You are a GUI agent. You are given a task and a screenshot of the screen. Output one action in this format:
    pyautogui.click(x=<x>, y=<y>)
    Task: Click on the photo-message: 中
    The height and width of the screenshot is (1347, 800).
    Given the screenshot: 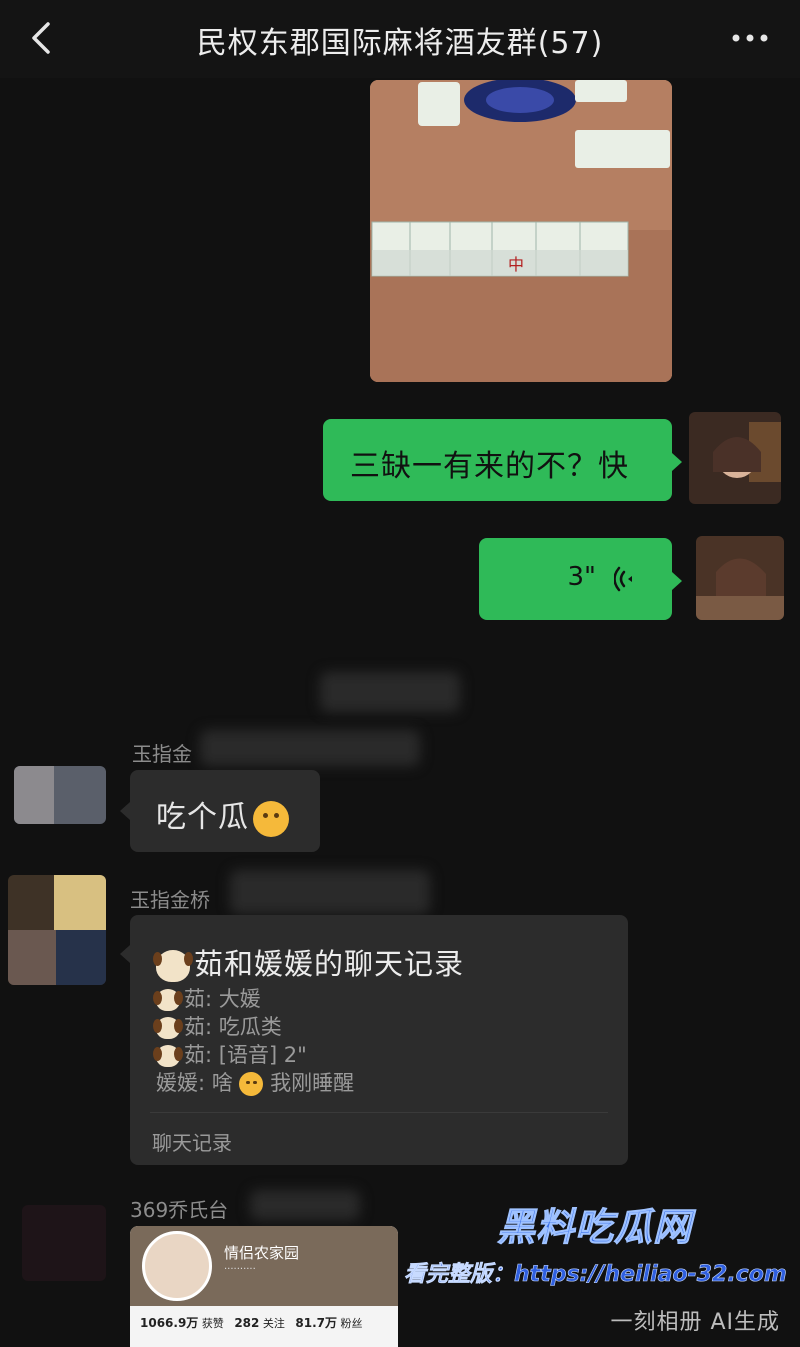 What is the action you would take?
    pyautogui.click(x=521, y=231)
    